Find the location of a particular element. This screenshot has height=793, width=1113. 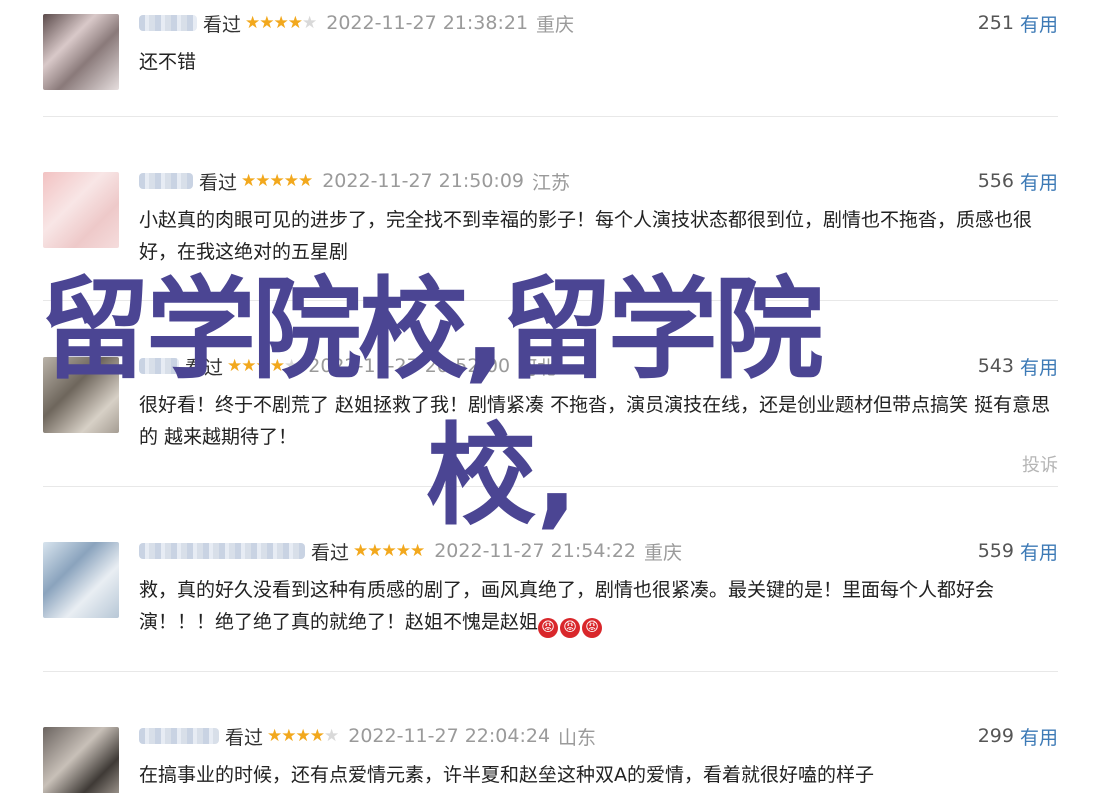

vote-count: 543 is located at coordinates (995, 366).